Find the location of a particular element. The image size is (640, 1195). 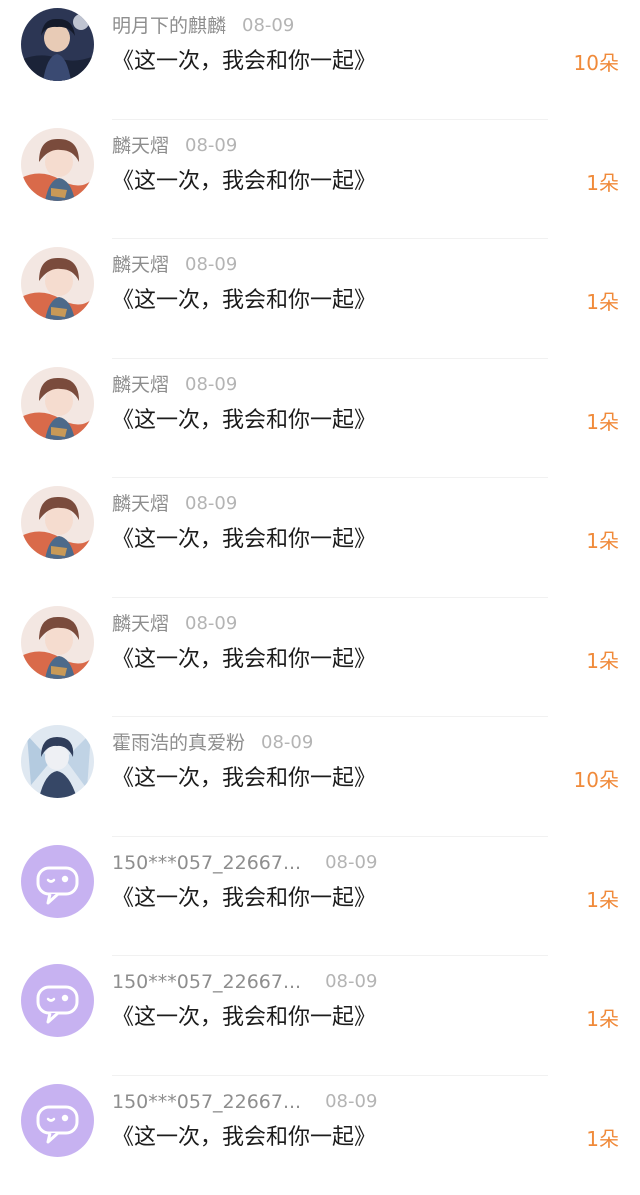

username: 霍雨浩的真爱粉 is located at coordinates (178, 743).